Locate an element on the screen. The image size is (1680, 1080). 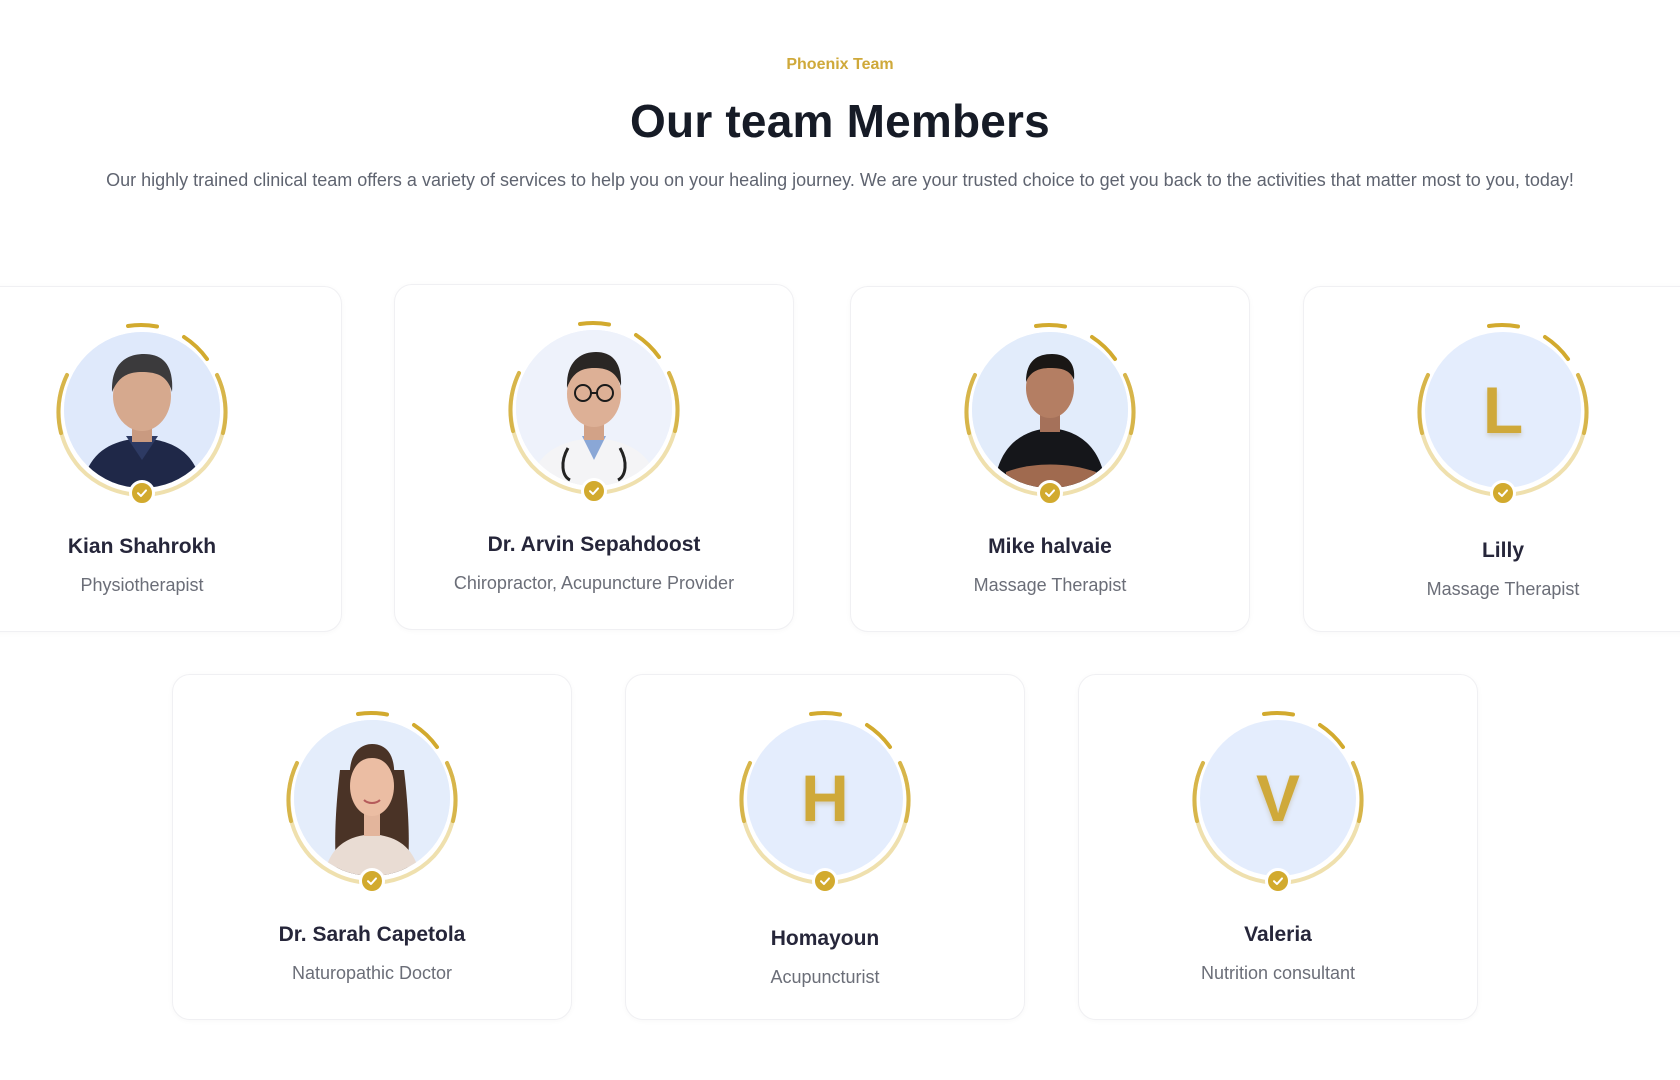
avatar-initial: L is located at coordinates (1503, 410).